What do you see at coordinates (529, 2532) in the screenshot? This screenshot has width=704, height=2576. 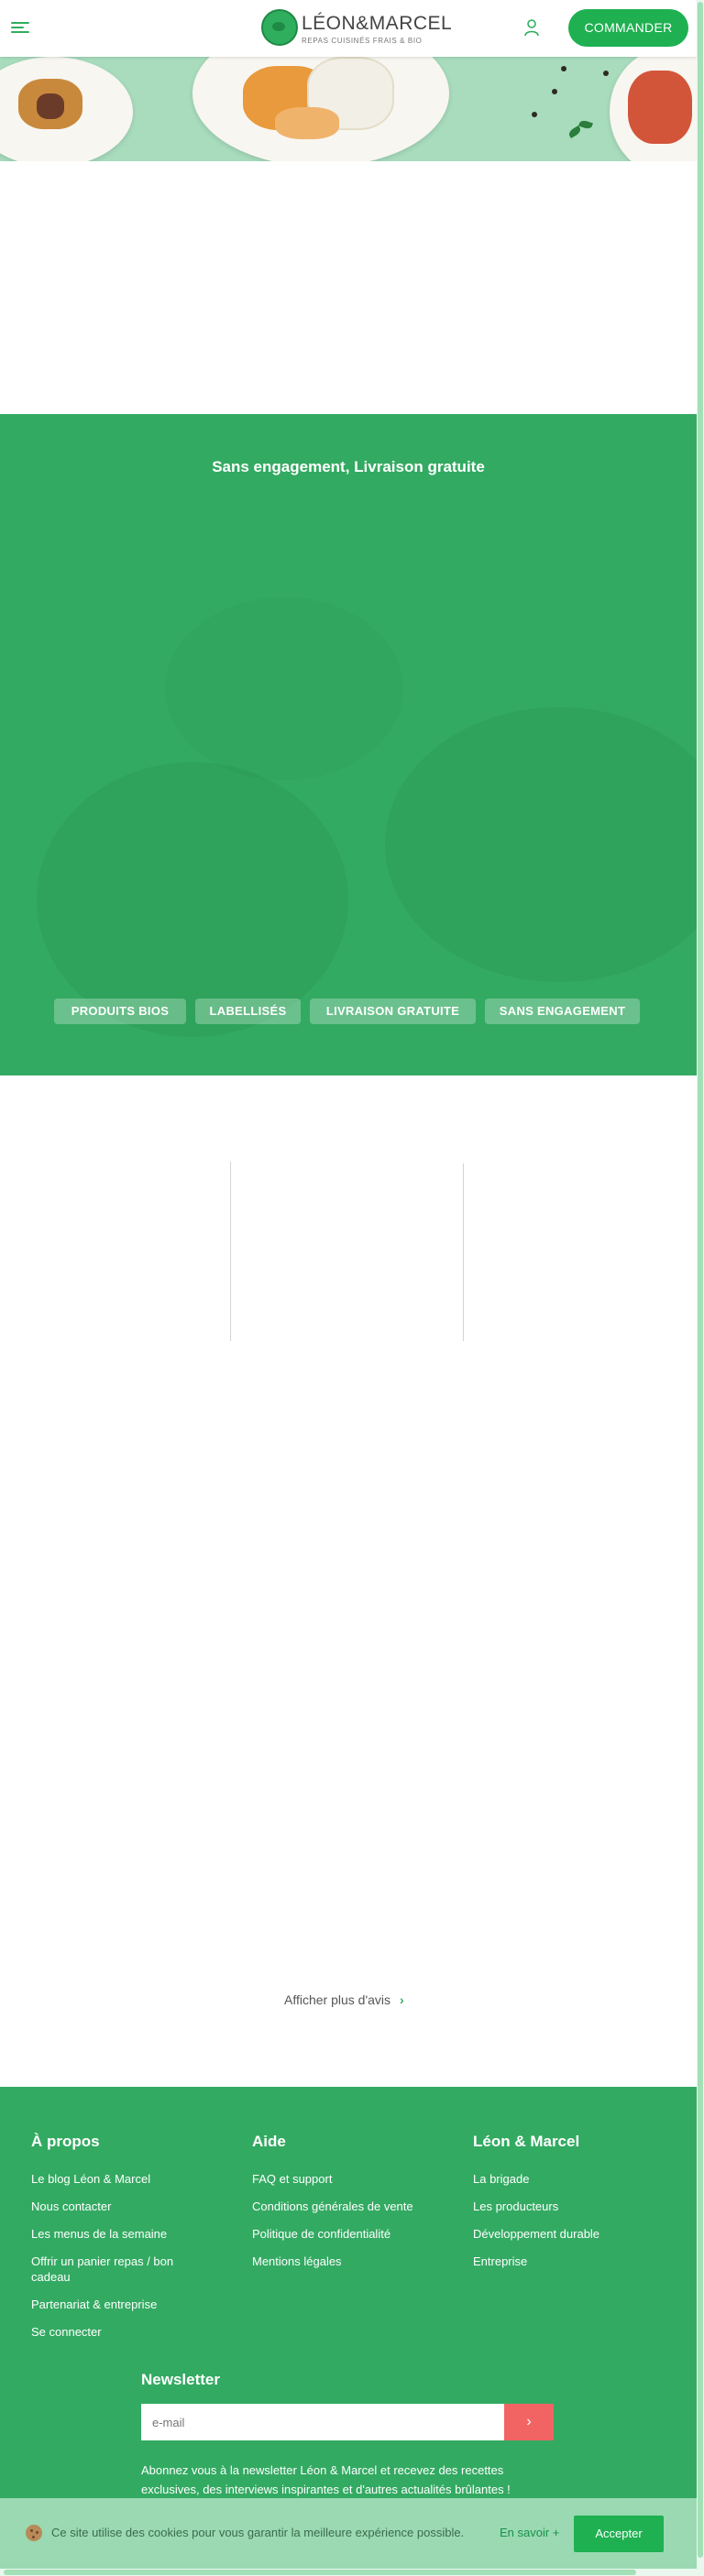 I see `cookie-learn-more-link: En savoir +` at bounding box center [529, 2532].